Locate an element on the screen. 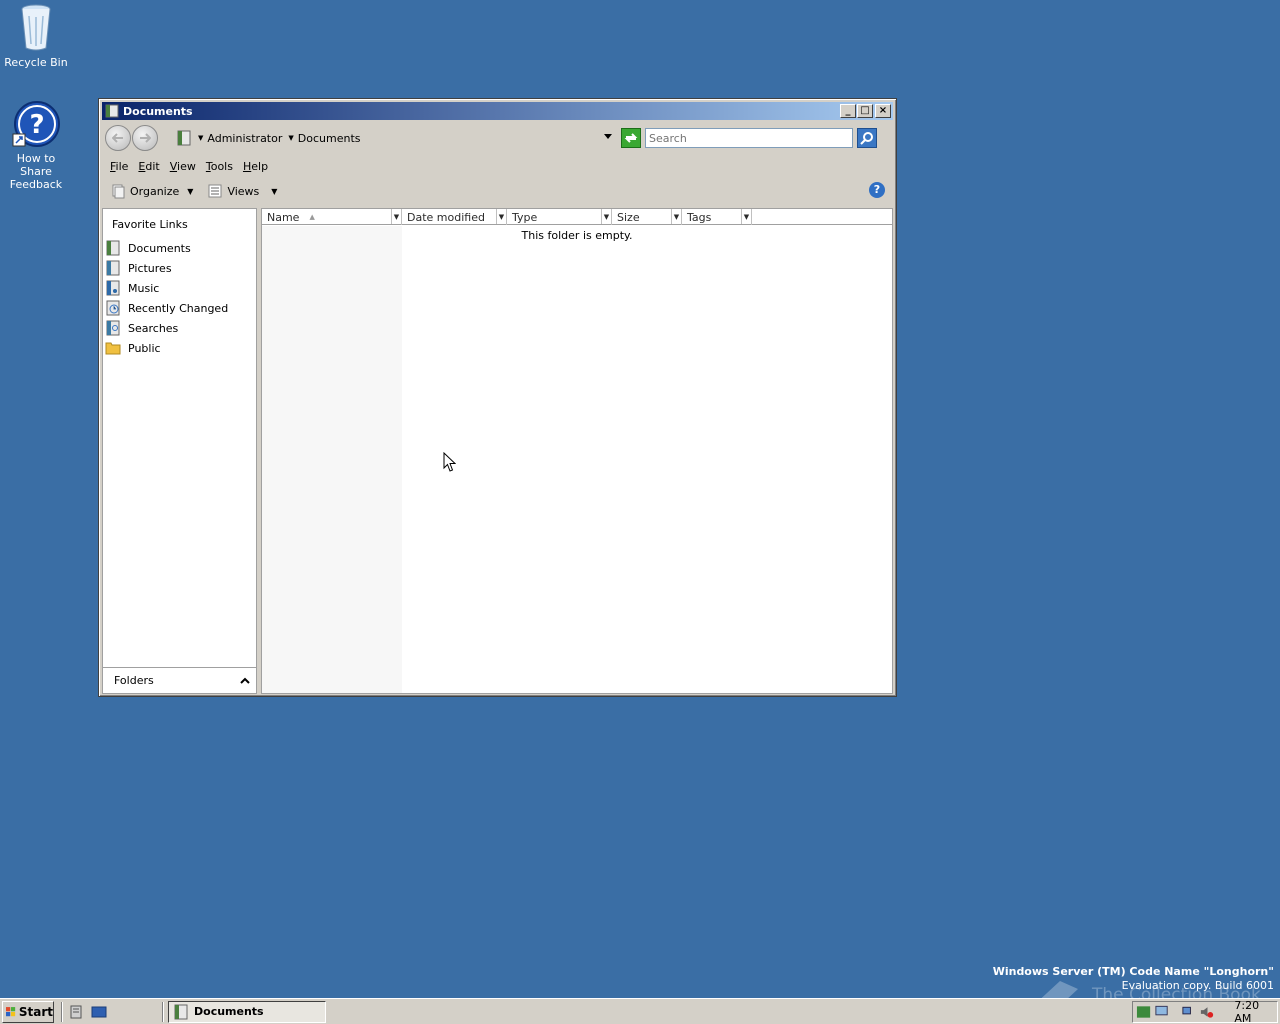 The width and height of the screenshot is (1280, 1024). pictures-folder-icon is located at coordinates (113, 268).